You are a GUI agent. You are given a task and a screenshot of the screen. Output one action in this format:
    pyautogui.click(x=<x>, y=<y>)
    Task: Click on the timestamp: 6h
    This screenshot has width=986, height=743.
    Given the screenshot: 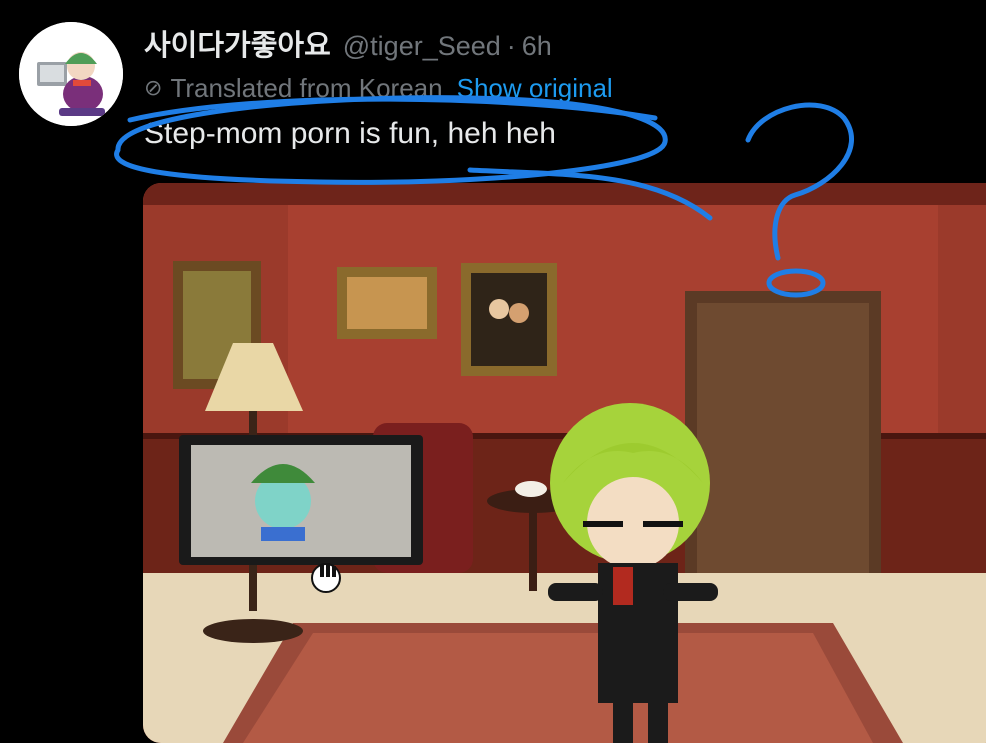 What is the action you would take?
    pyautogui.click(x=537, y=46)
    